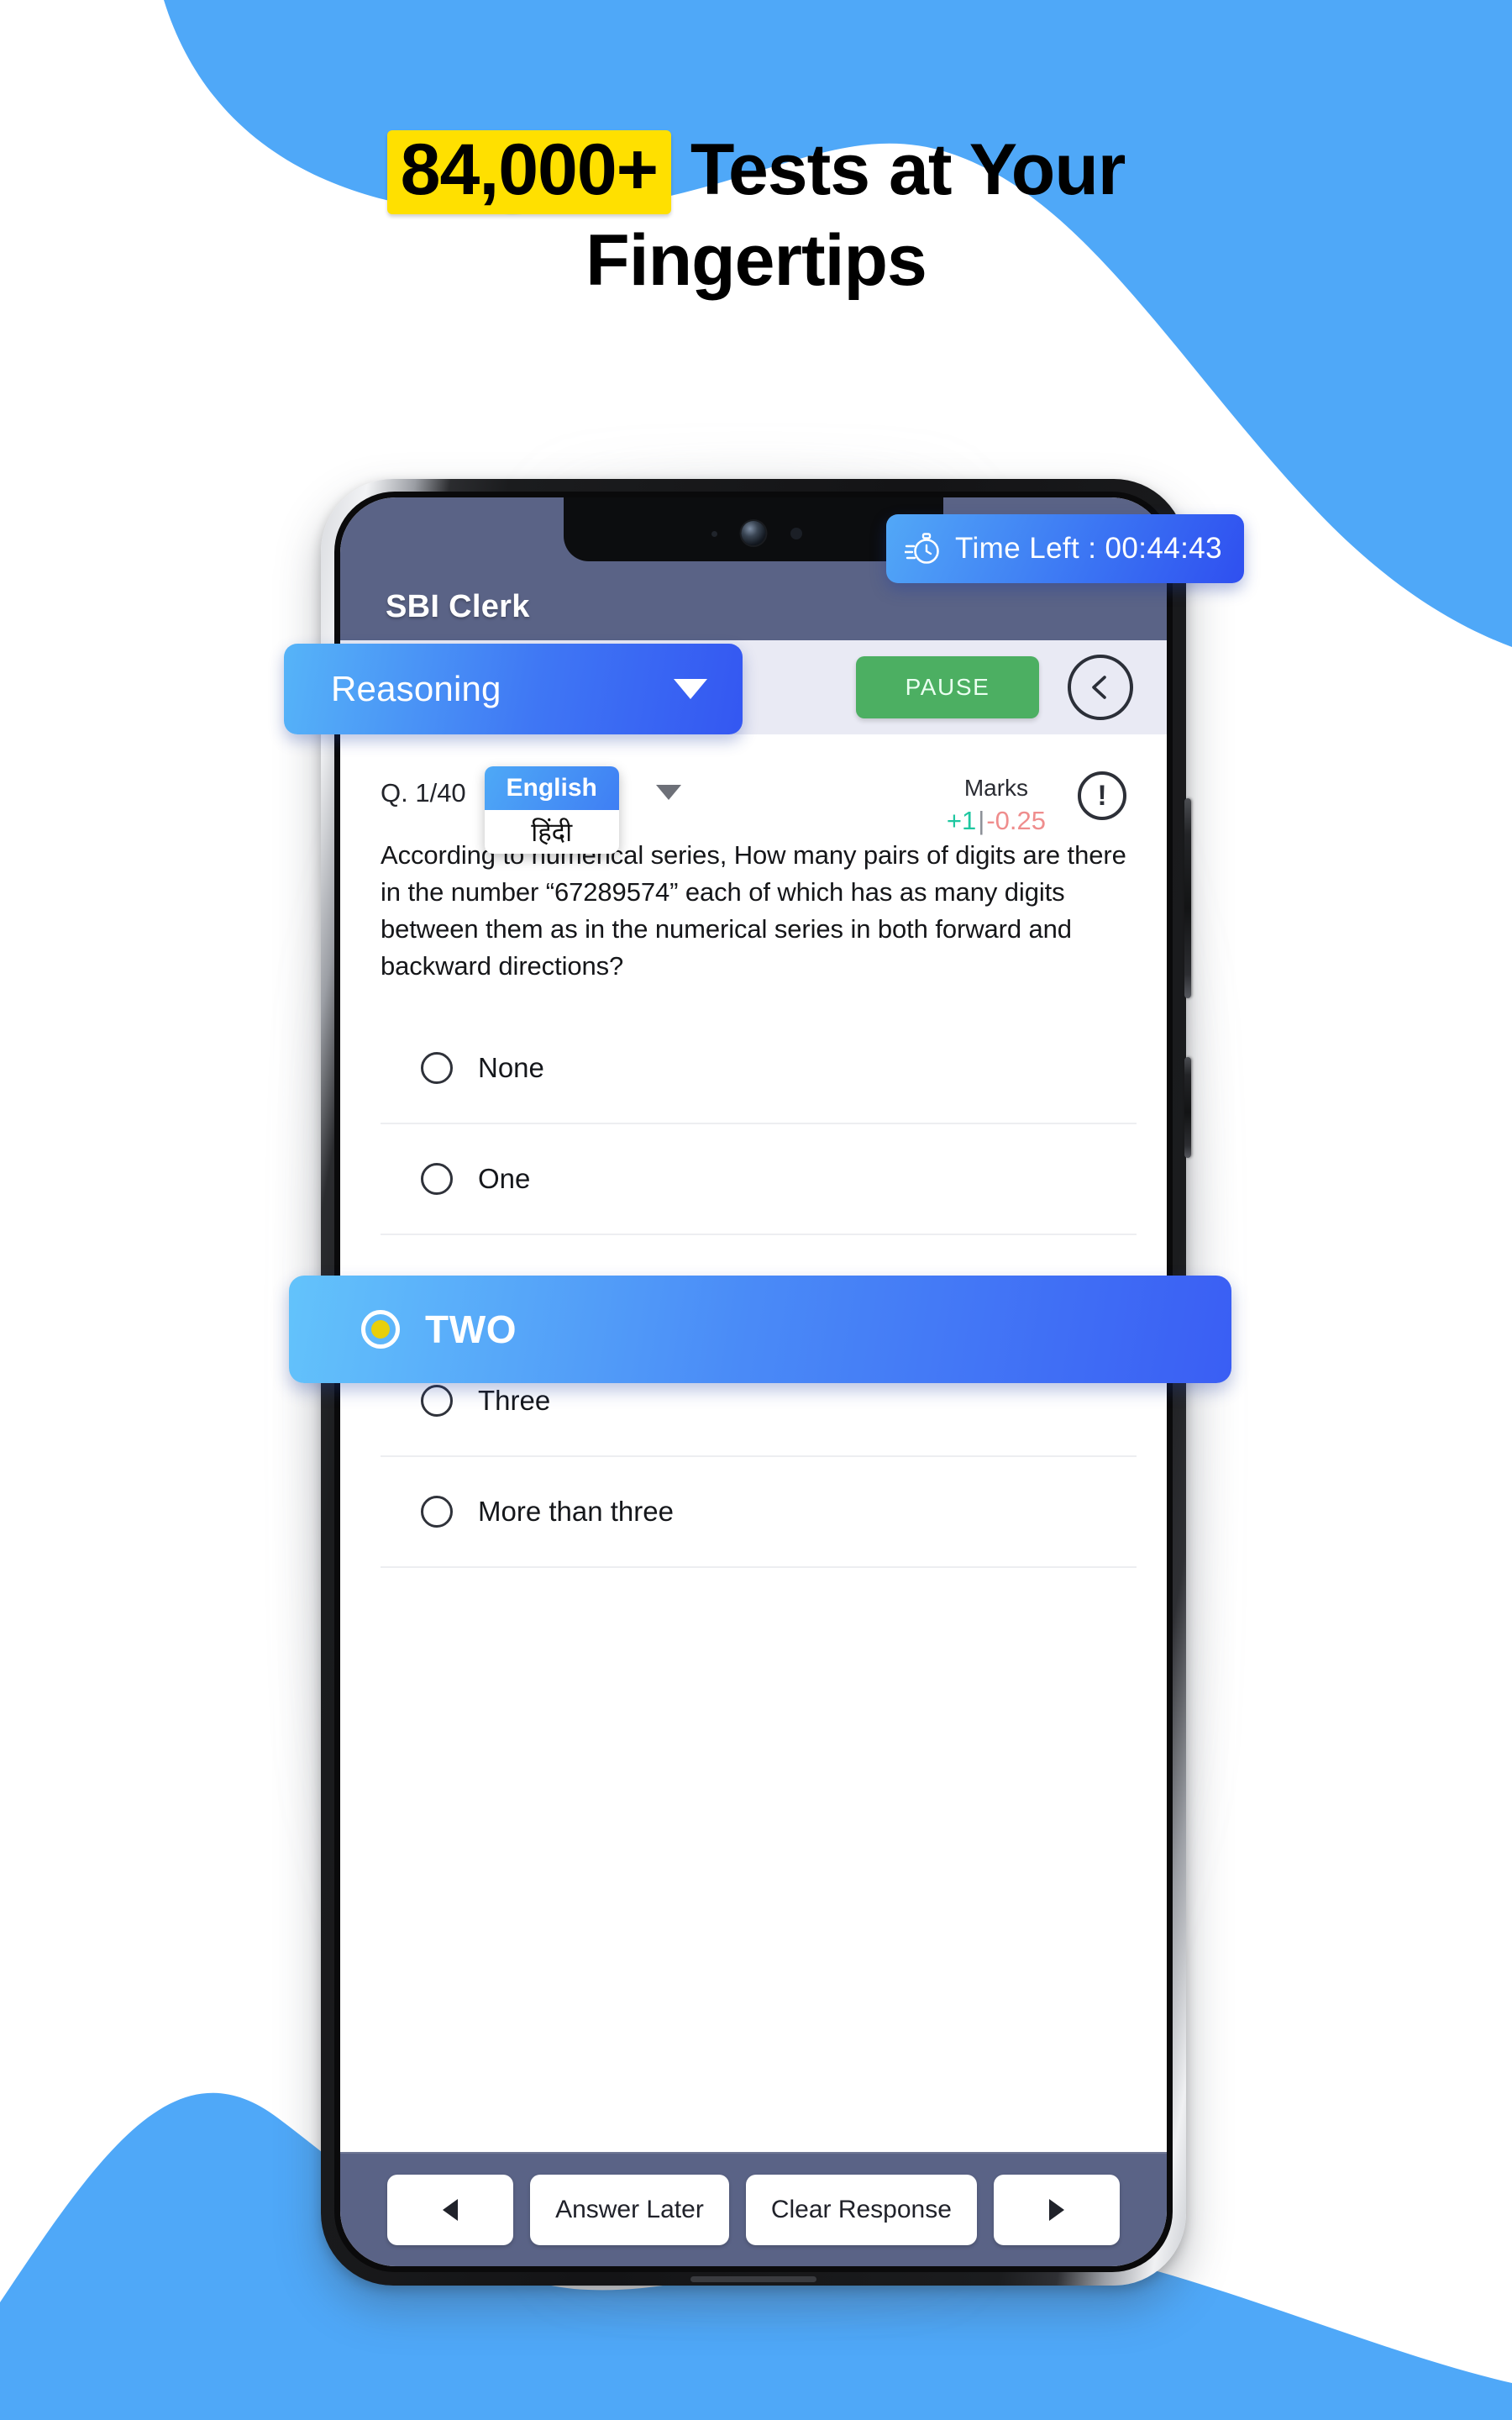 The height and width of the screenshot is (2420, 1512). Describe the element at coordinates (513, 689) in the screenshot. I see `subject-dropdown: Reasoning` at that location.